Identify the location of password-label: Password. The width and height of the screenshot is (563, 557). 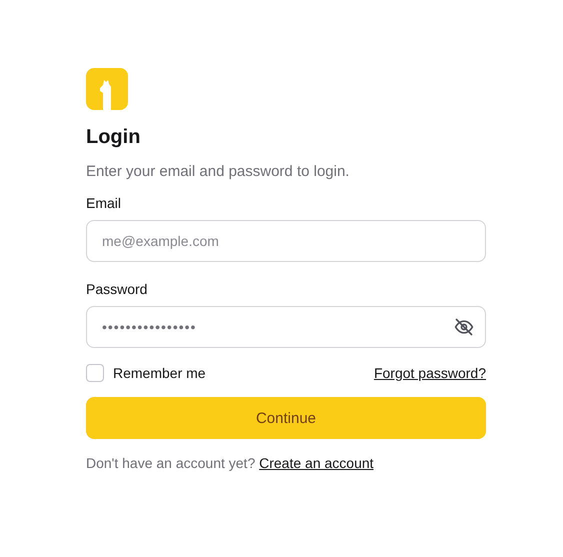
(117, 289).